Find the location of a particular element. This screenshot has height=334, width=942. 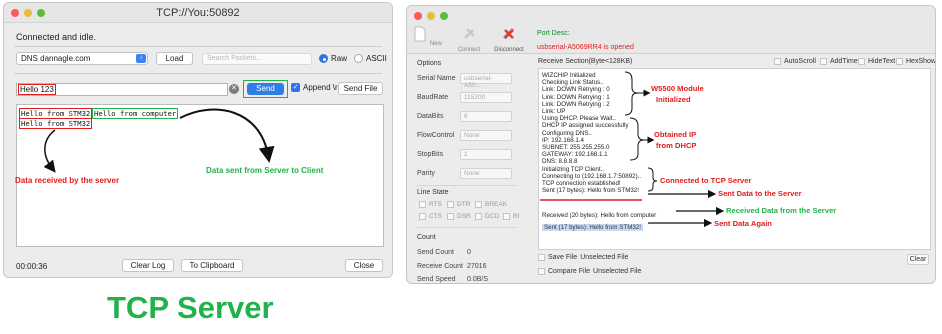

field-label: Serial Name is located at coordinates (436, 78).